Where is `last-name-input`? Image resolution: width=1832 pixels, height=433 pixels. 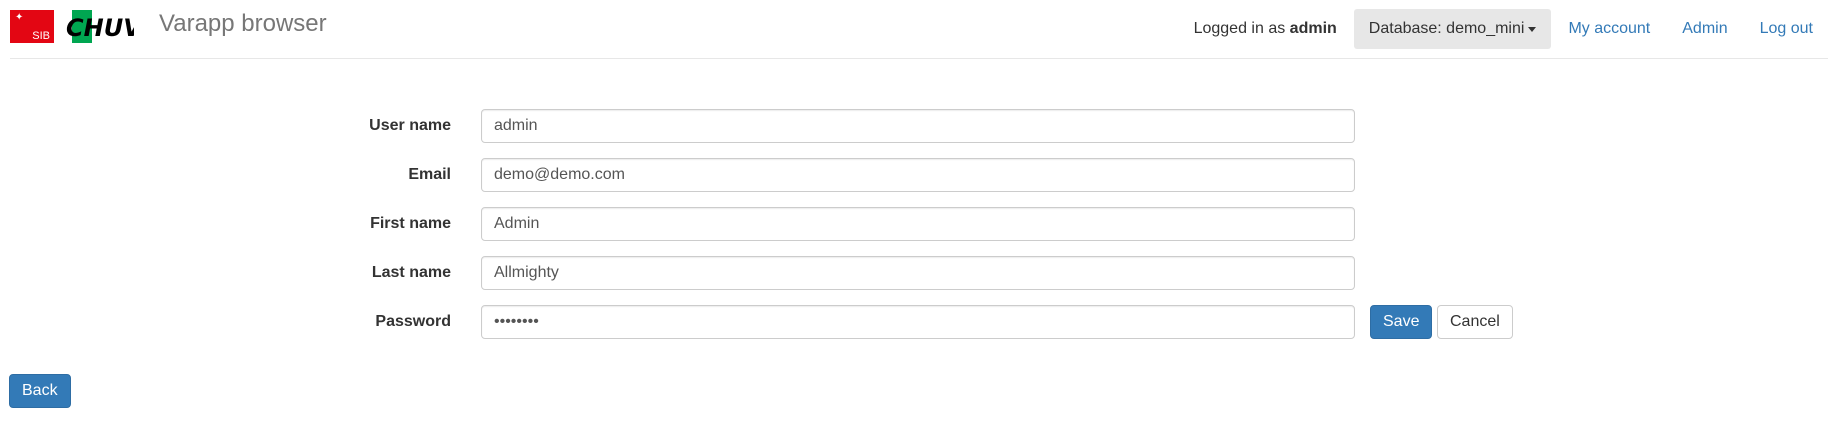 last-name-input is located at coordinates (918, 273).